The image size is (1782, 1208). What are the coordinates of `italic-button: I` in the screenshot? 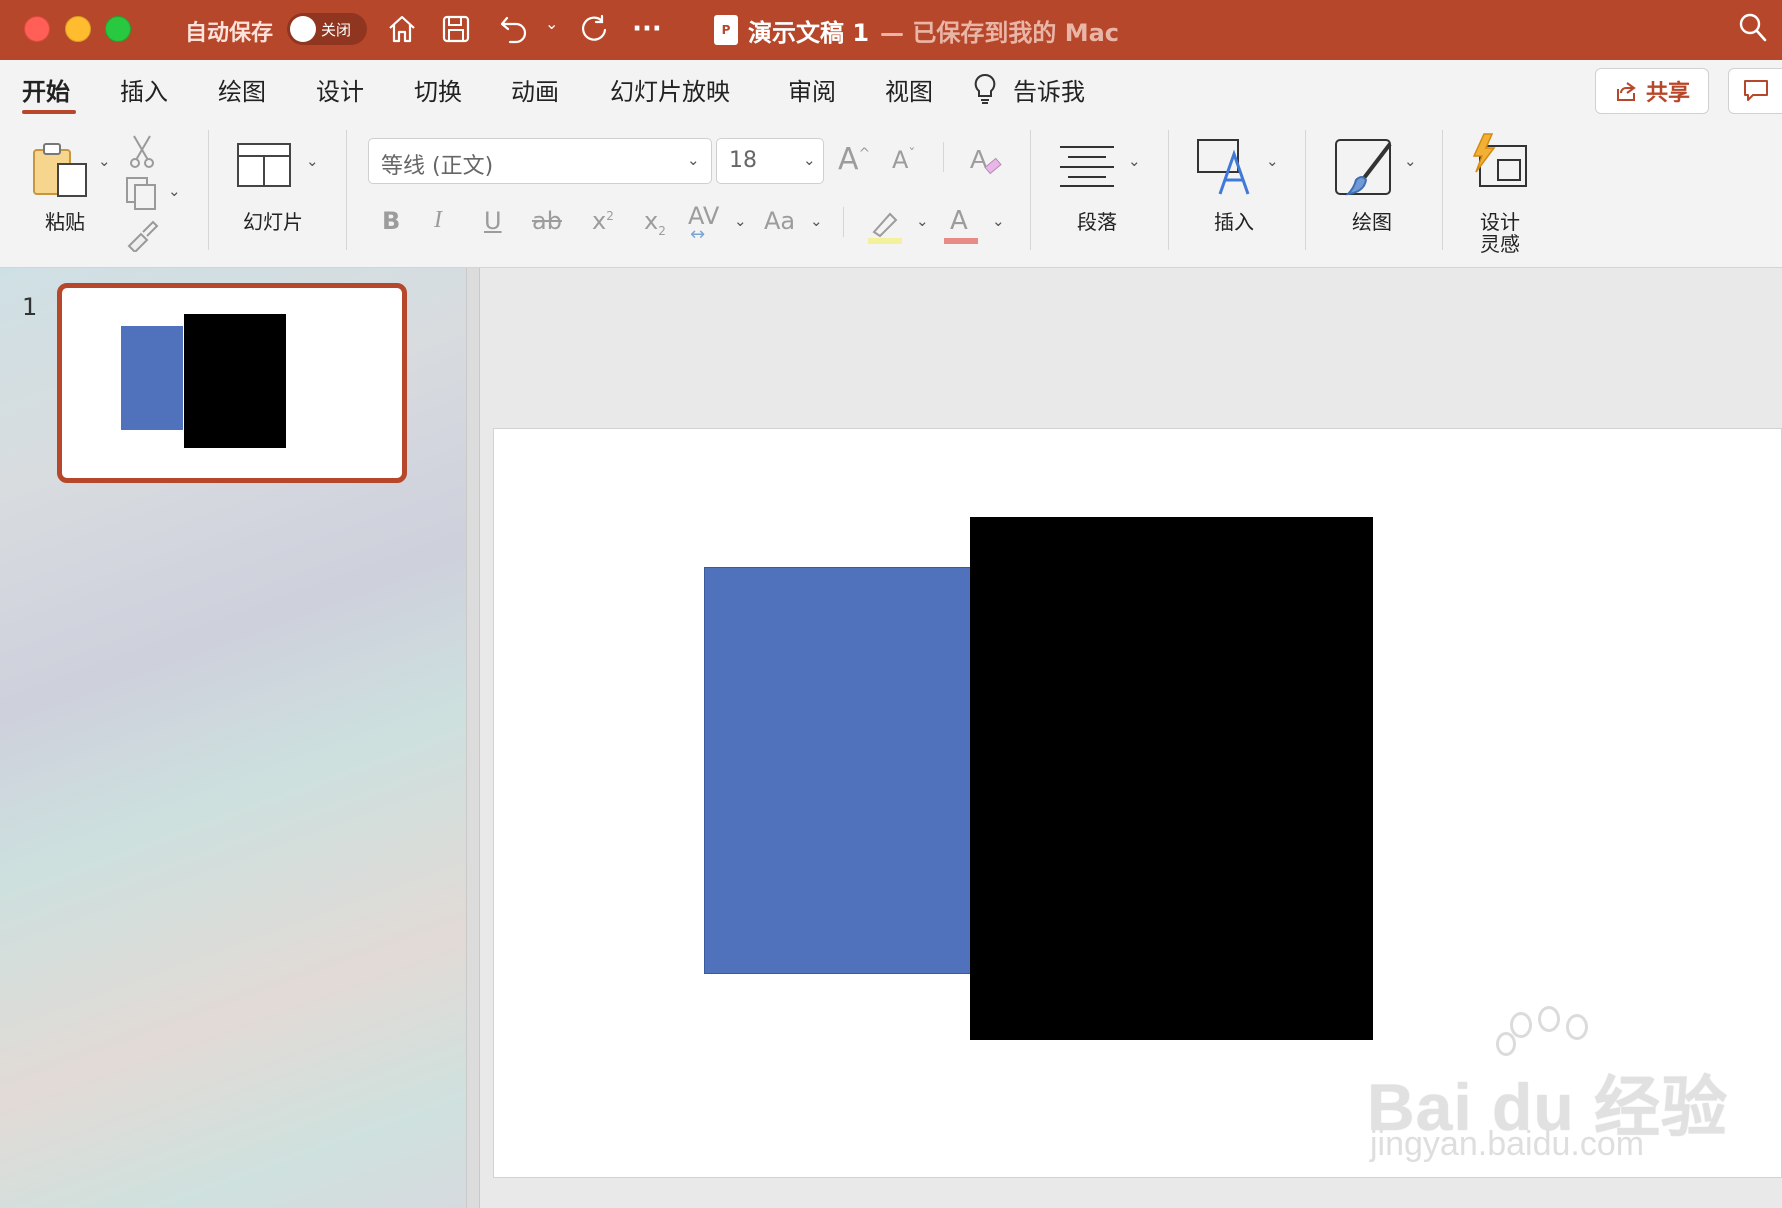 It's located at (438, 220).